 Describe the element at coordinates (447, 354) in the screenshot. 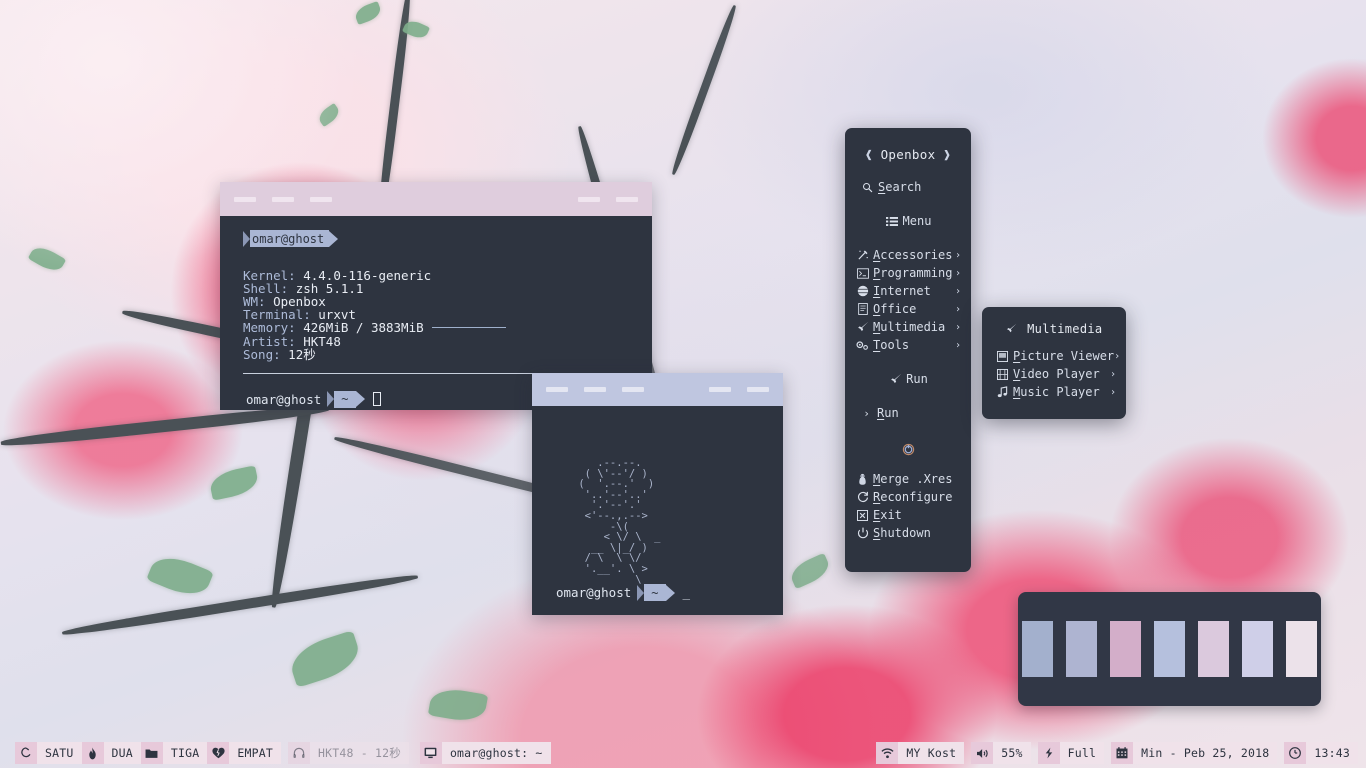

I see `fetch-row: Song: 12秒` at that location.